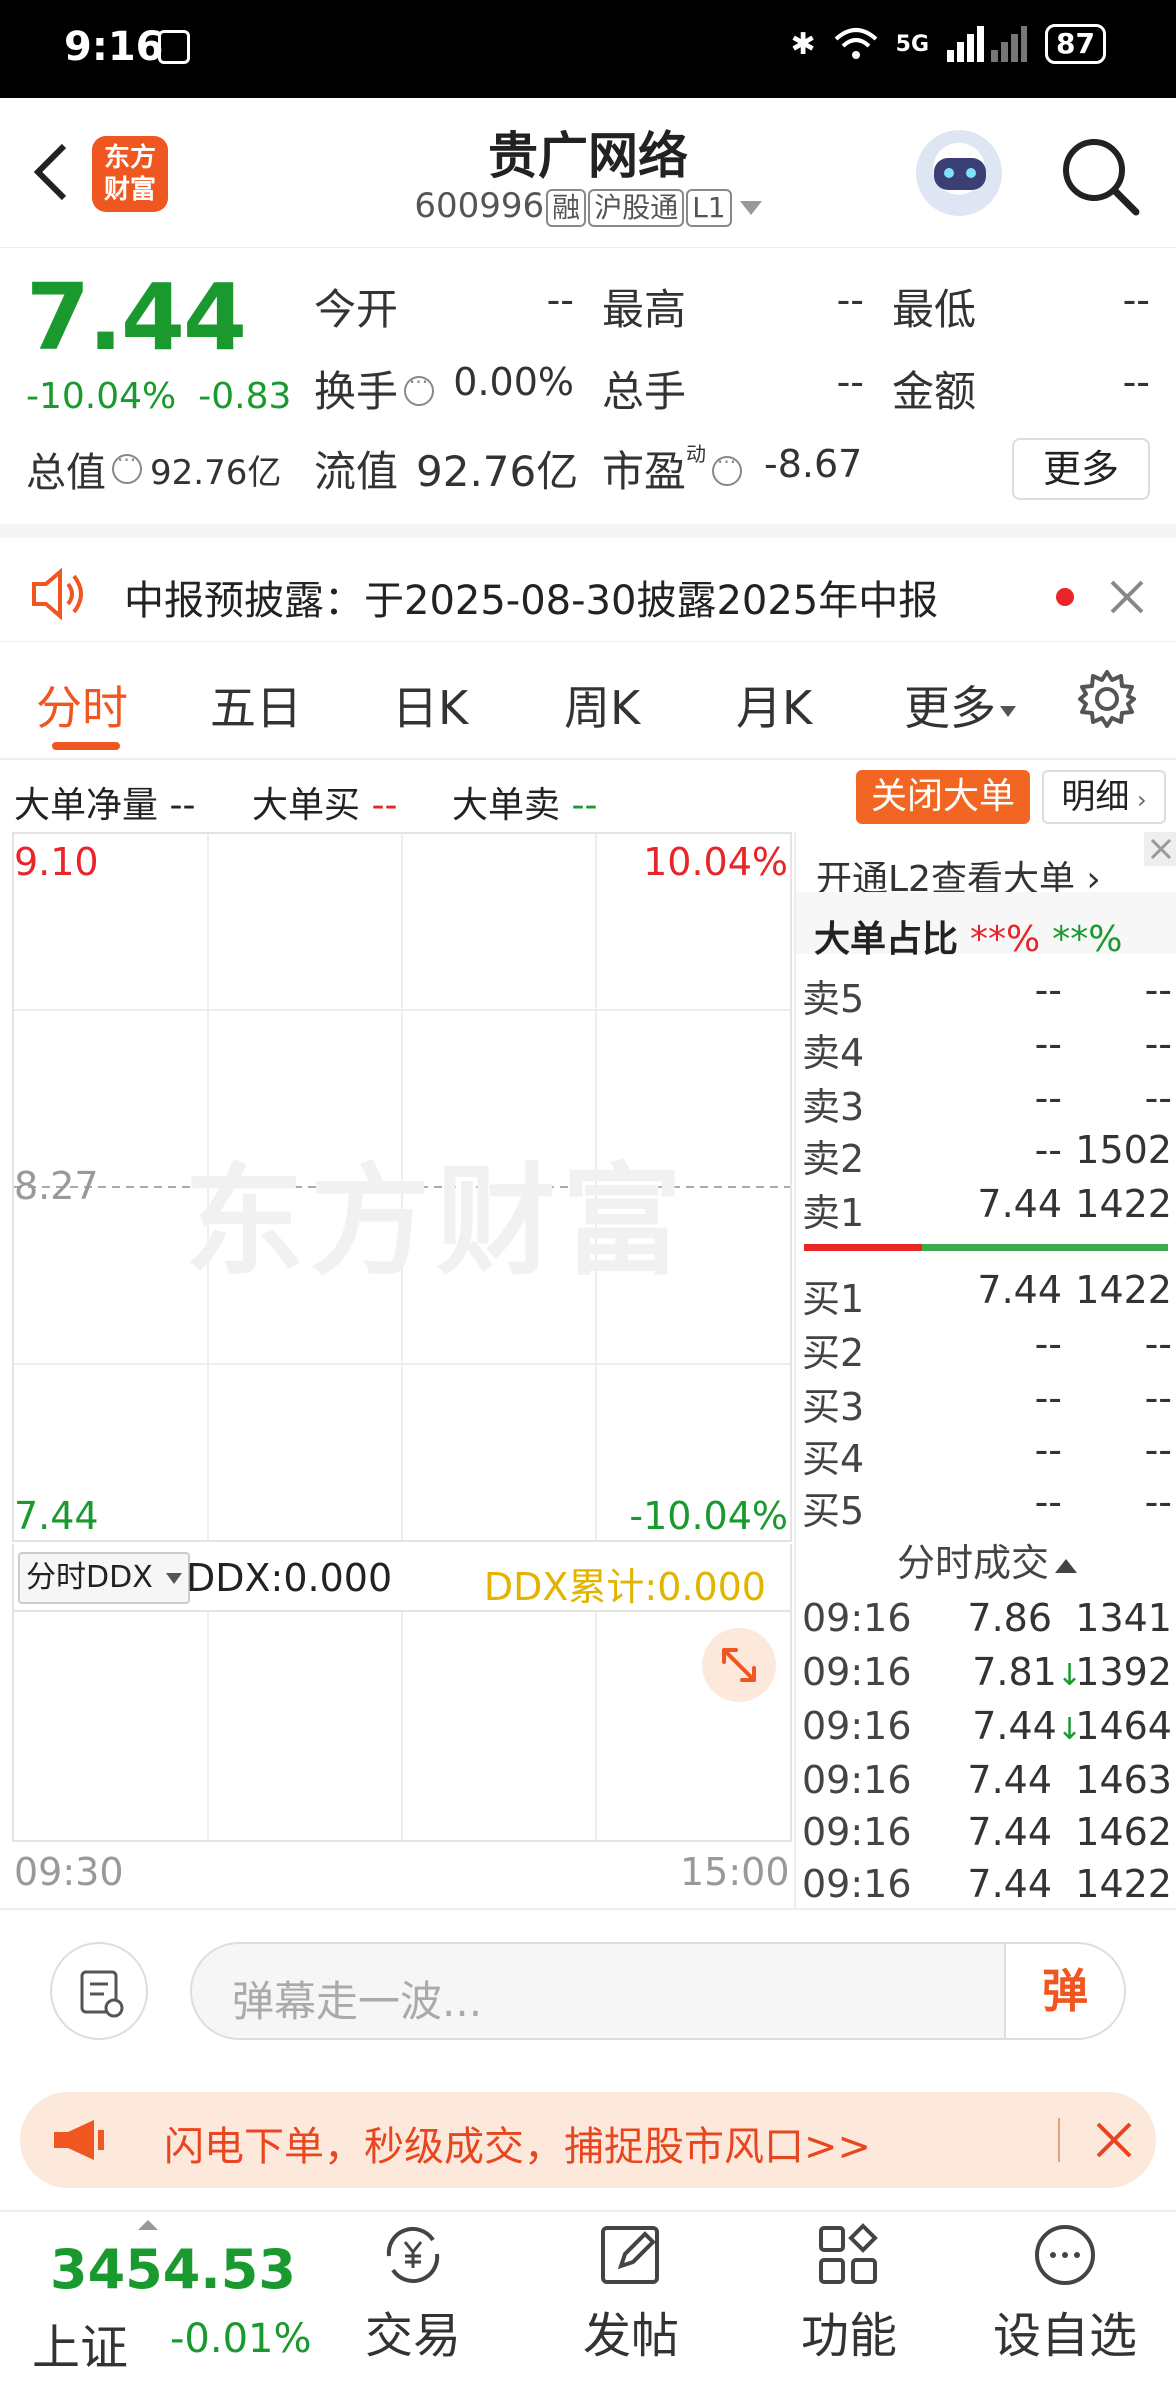 The width and height of the screenshot is (1176, 2400). Describe the element at coordinates (1014, 1672) in the screenshot. I see `trade-price-value: 7.81` at that location.